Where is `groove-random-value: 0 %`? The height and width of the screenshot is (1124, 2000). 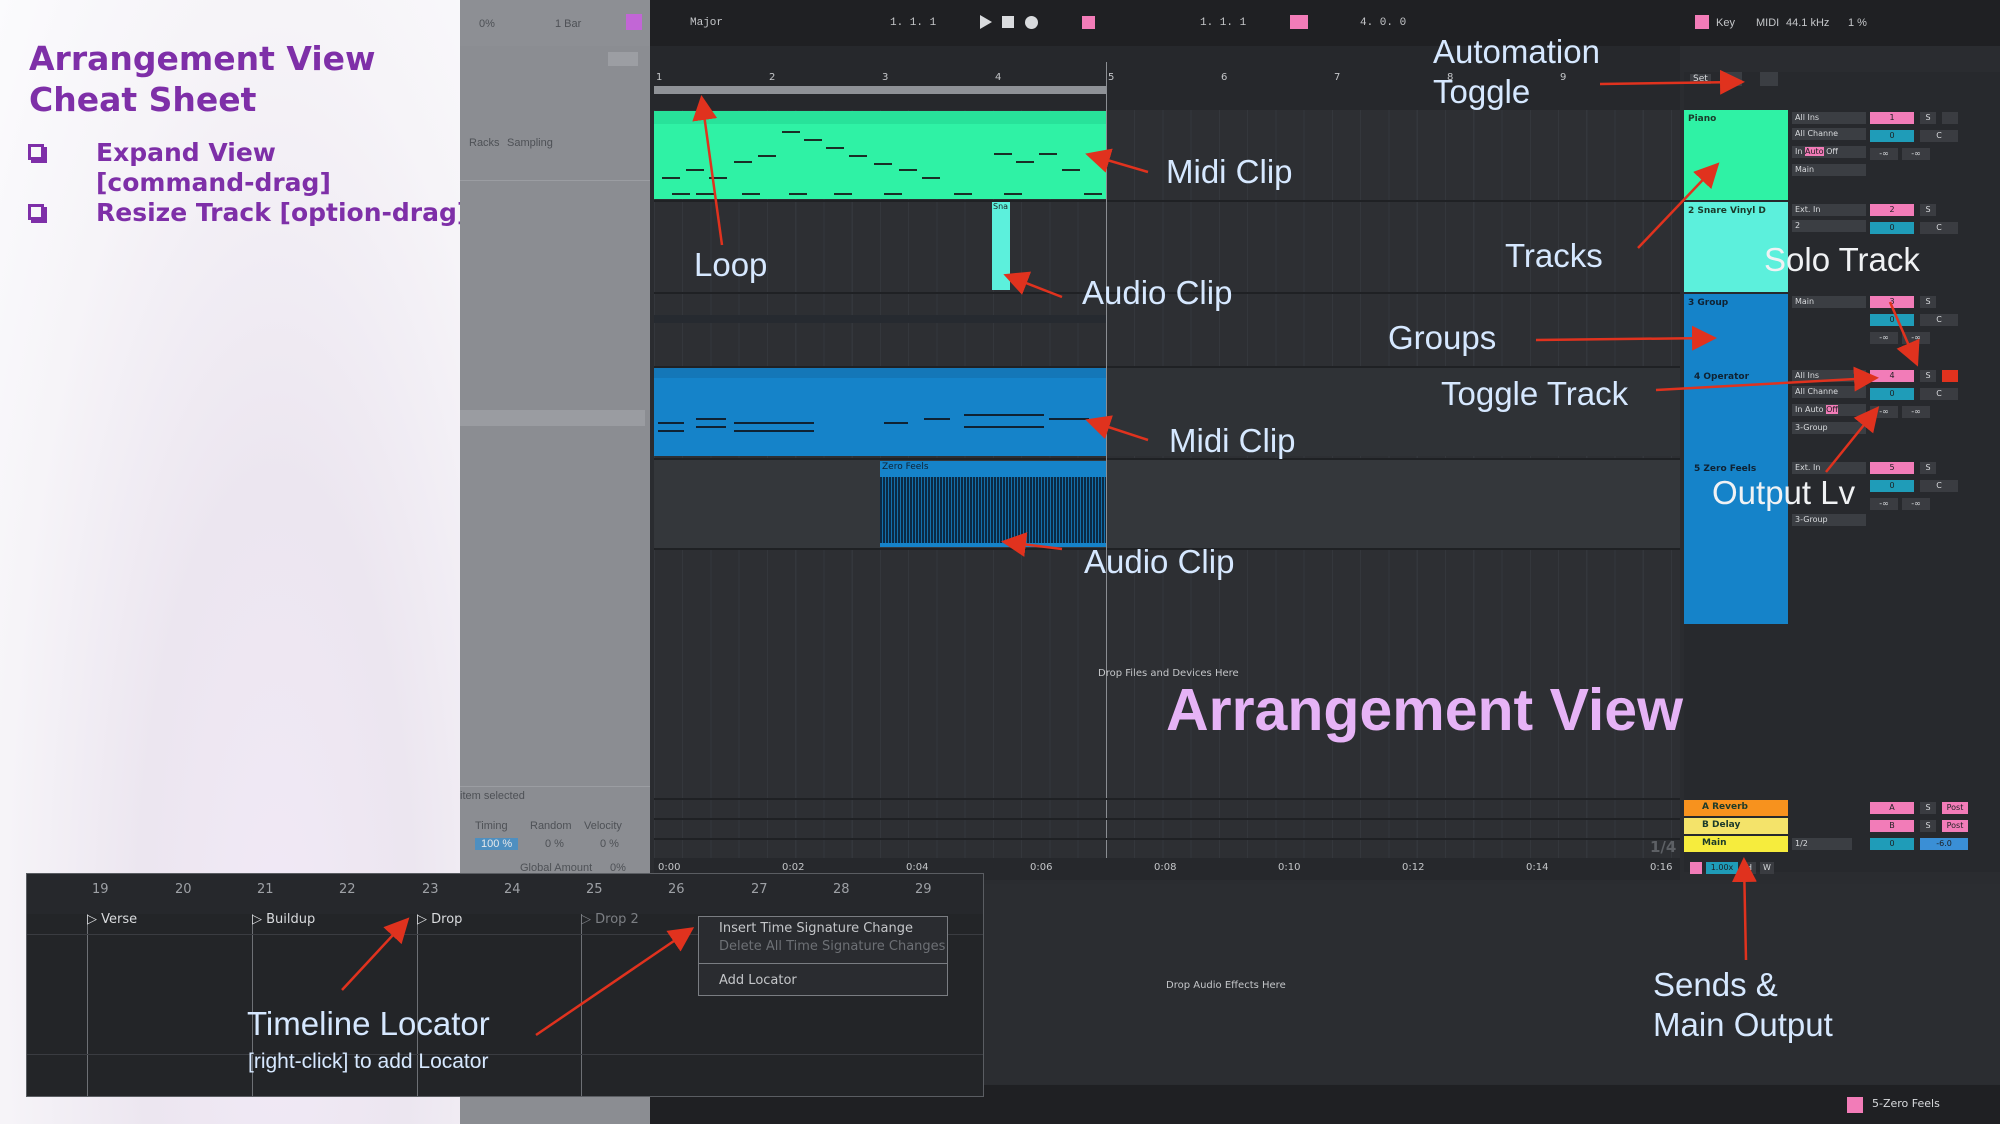 groove-random-value: 0 % is located at coordinates (554, 844).